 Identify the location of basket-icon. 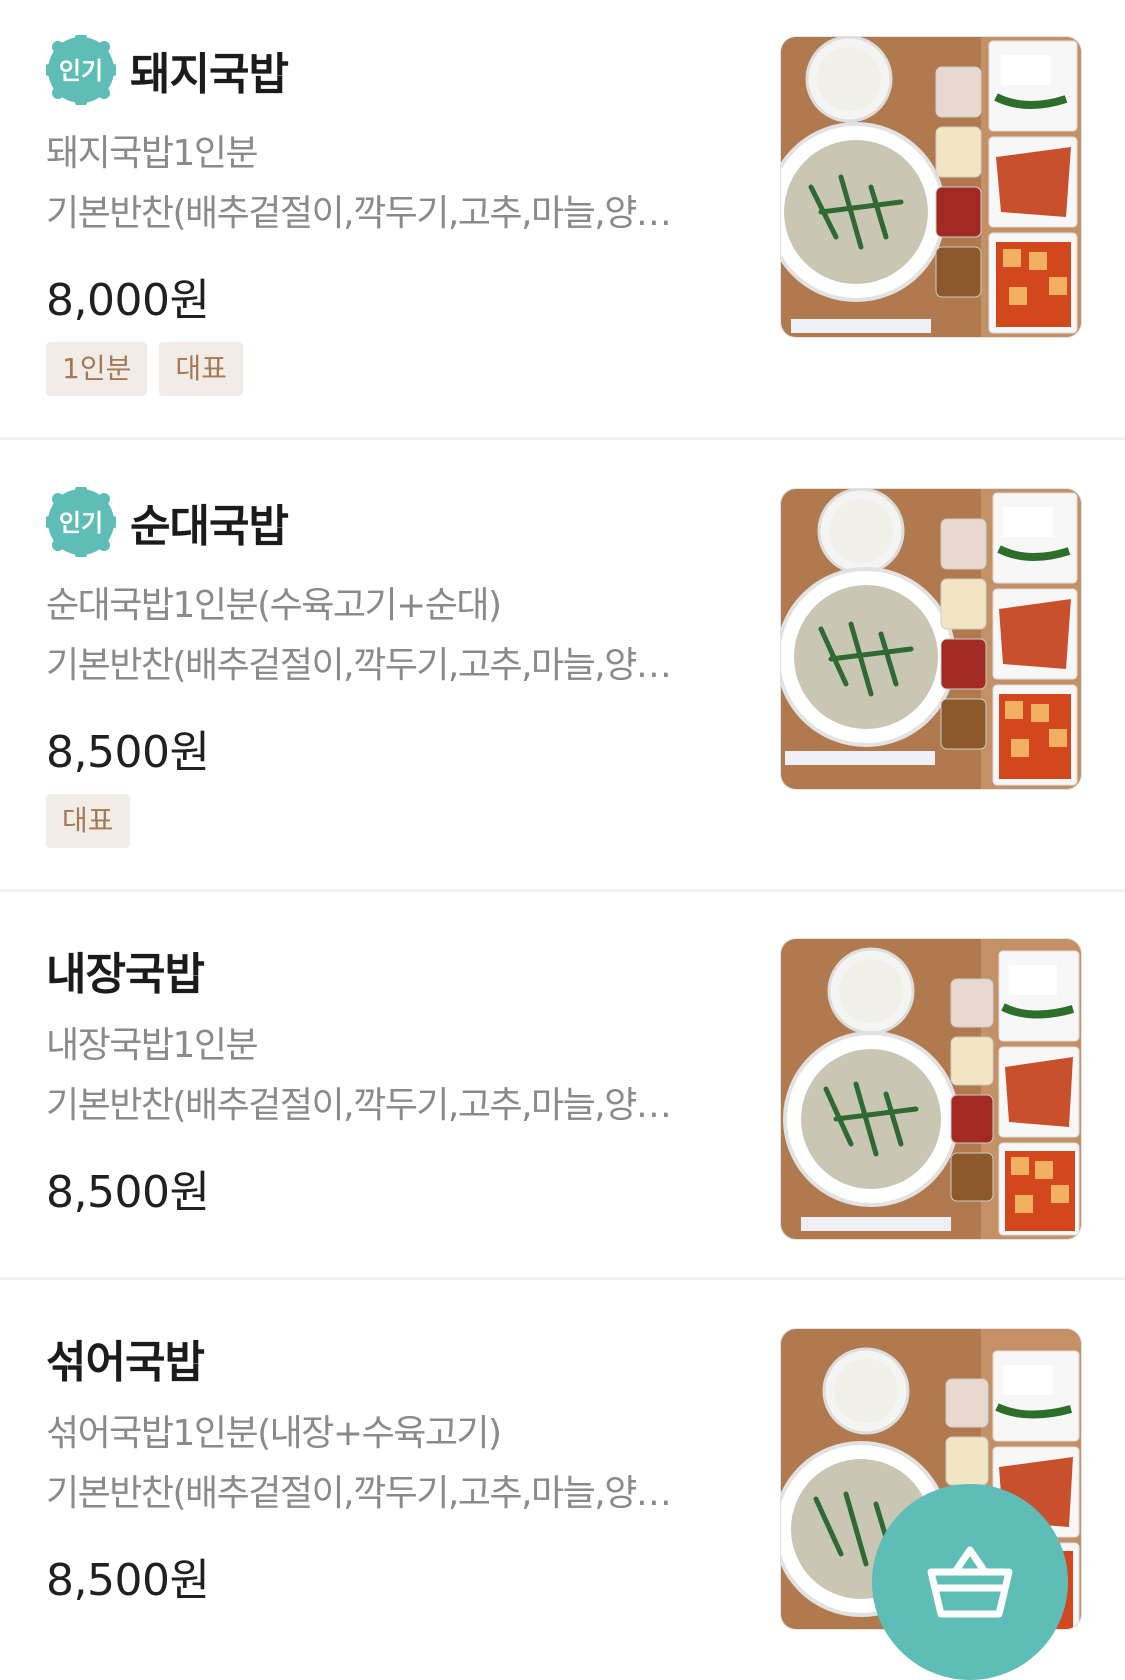
(970, 1582).